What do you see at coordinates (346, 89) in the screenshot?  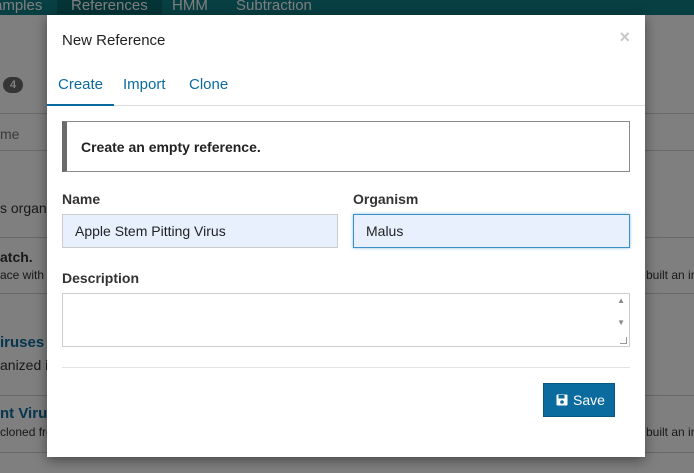 I see `modal-tabs: Create Import Clone` at bounding box center [346, 89].